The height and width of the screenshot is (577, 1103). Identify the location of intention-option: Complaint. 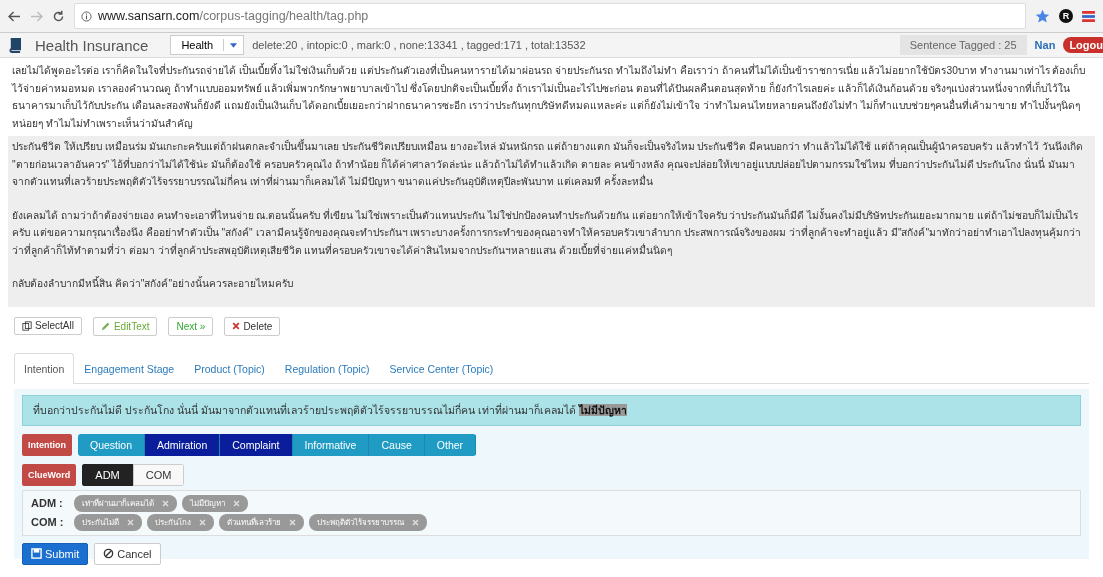
(256, 444).